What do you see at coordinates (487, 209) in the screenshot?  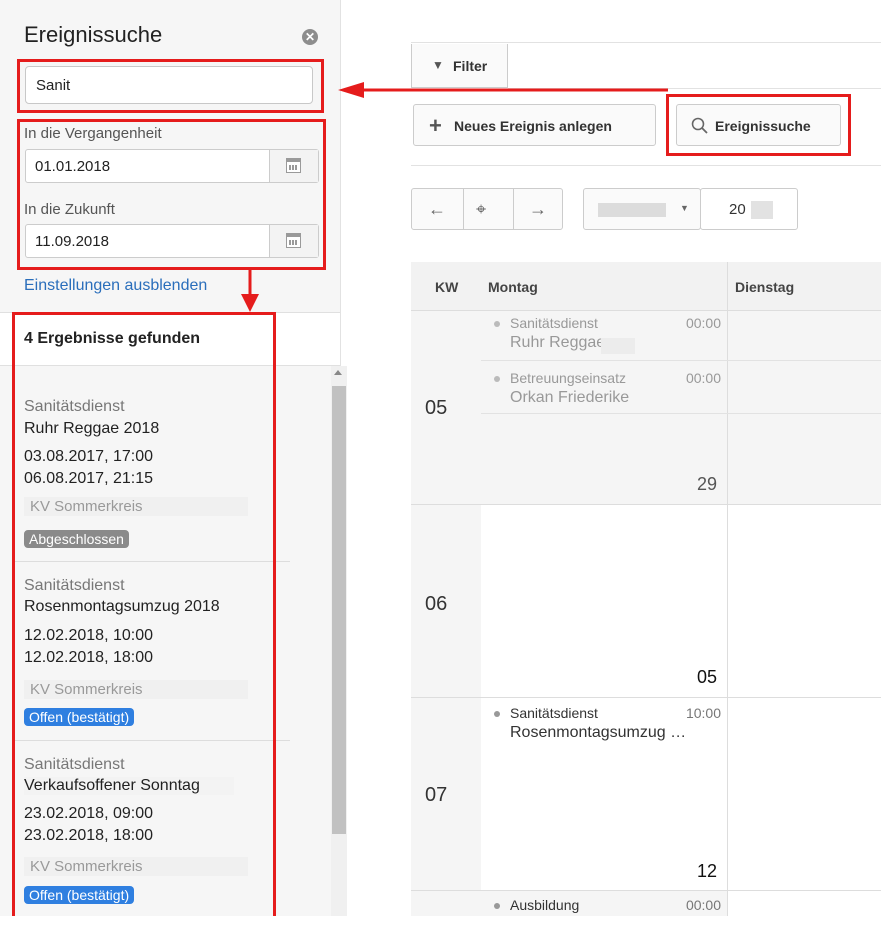 I see `calendar-nav-group: ← ⌖ →` at bounding box center [487, 209].